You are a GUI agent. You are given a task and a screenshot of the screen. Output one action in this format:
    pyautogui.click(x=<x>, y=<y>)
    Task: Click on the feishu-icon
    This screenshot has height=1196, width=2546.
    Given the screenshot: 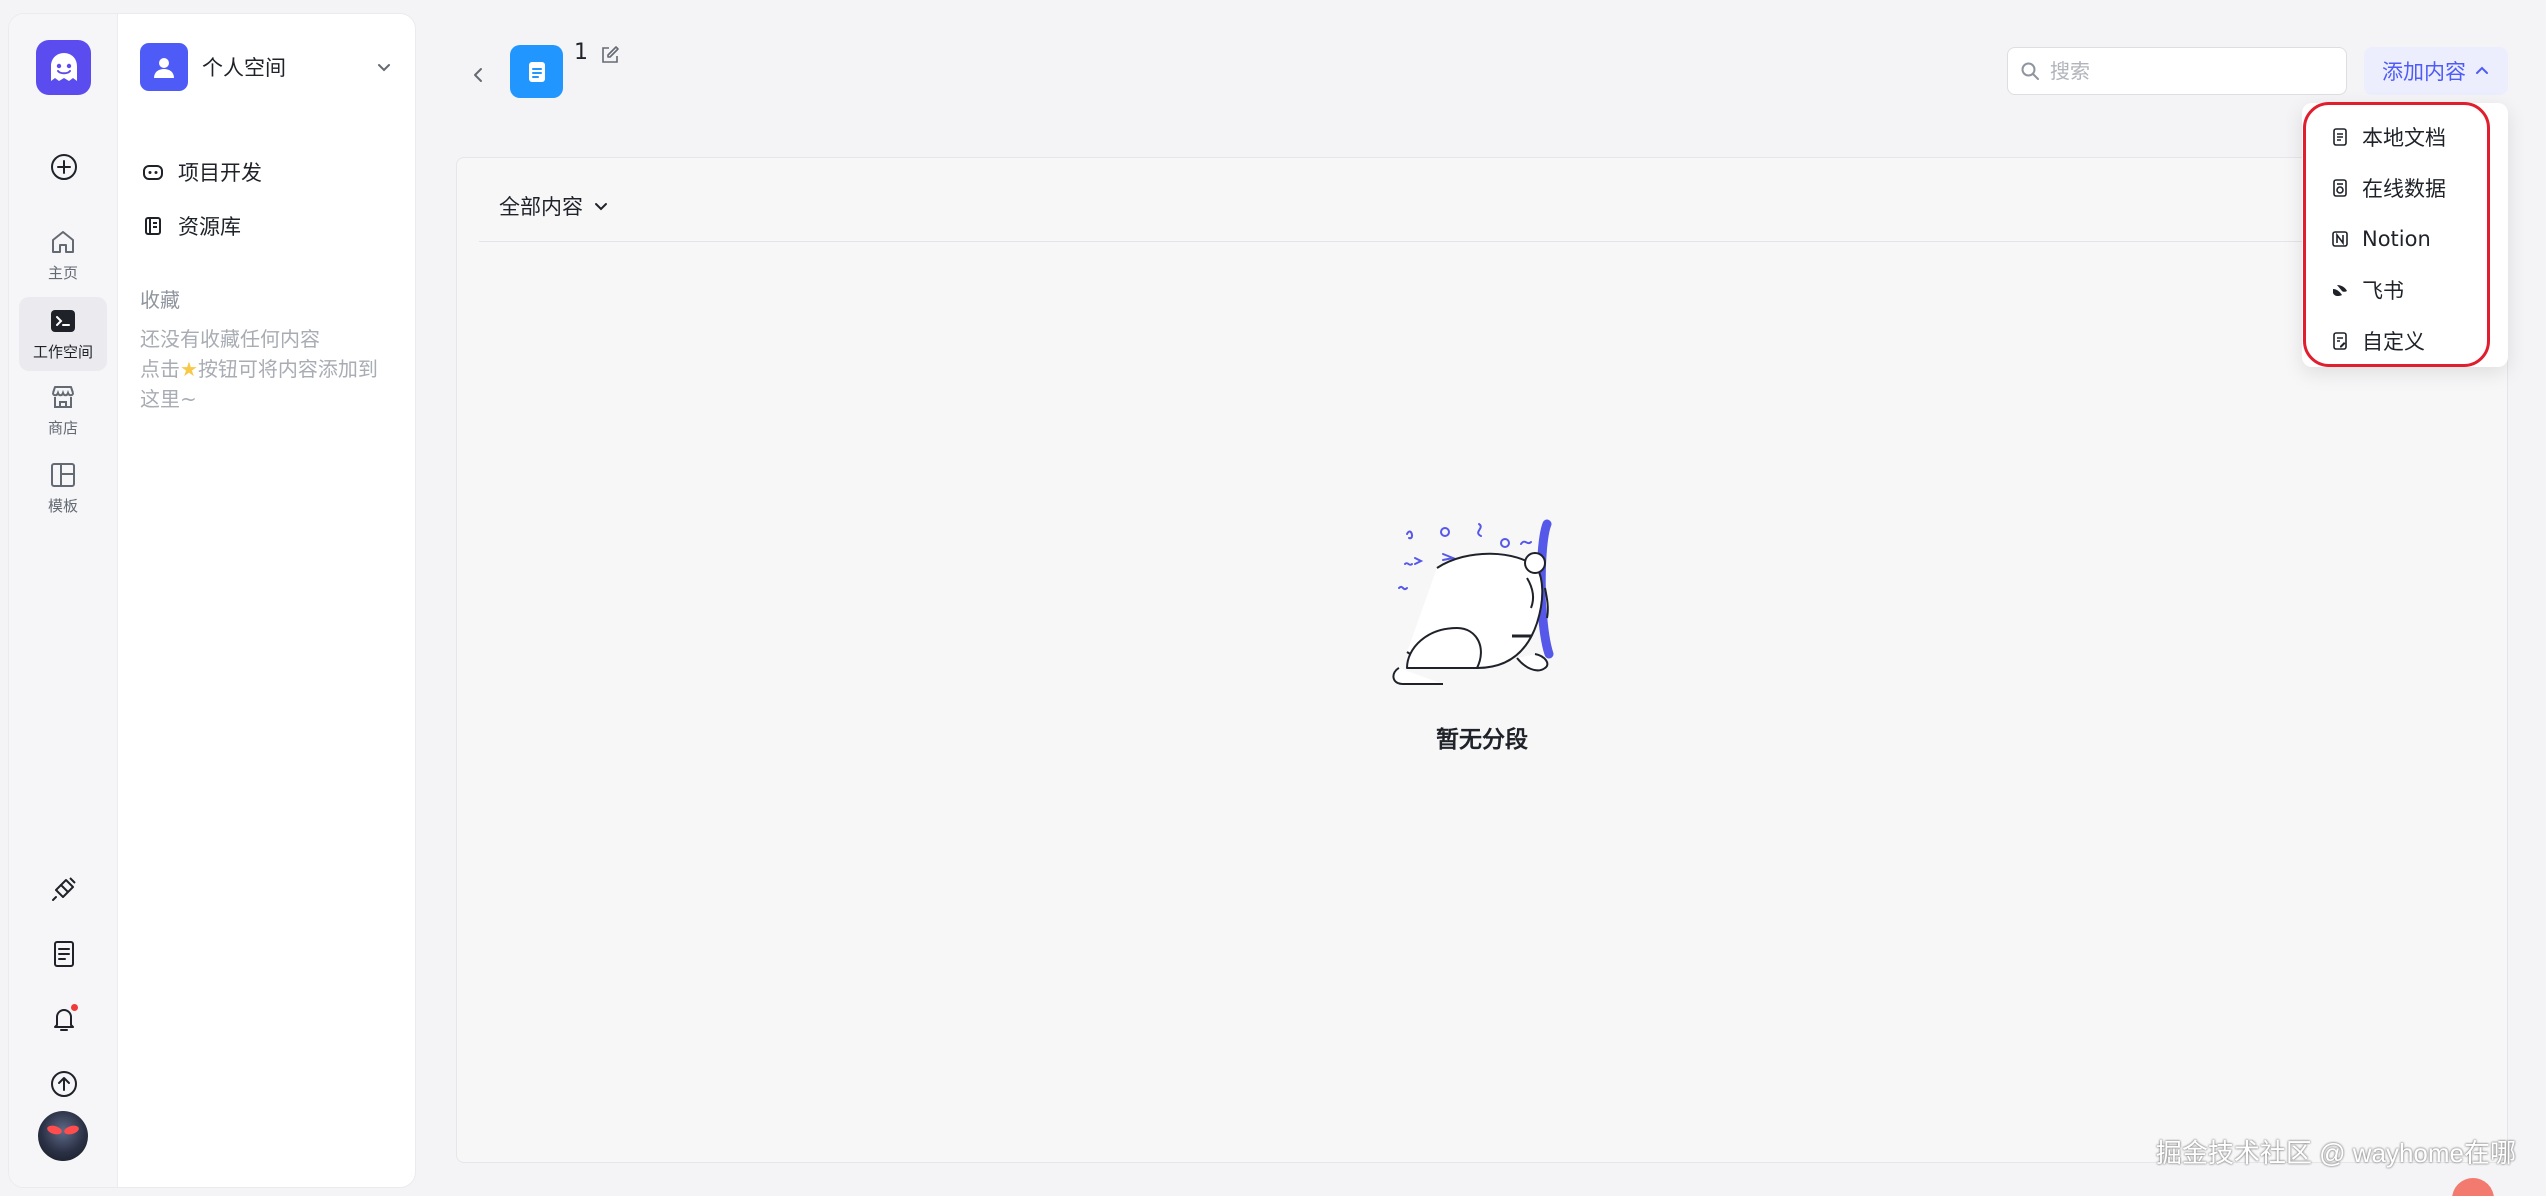 What is the action you would take?
    pyautogui.click(x=2340, y=290)
    